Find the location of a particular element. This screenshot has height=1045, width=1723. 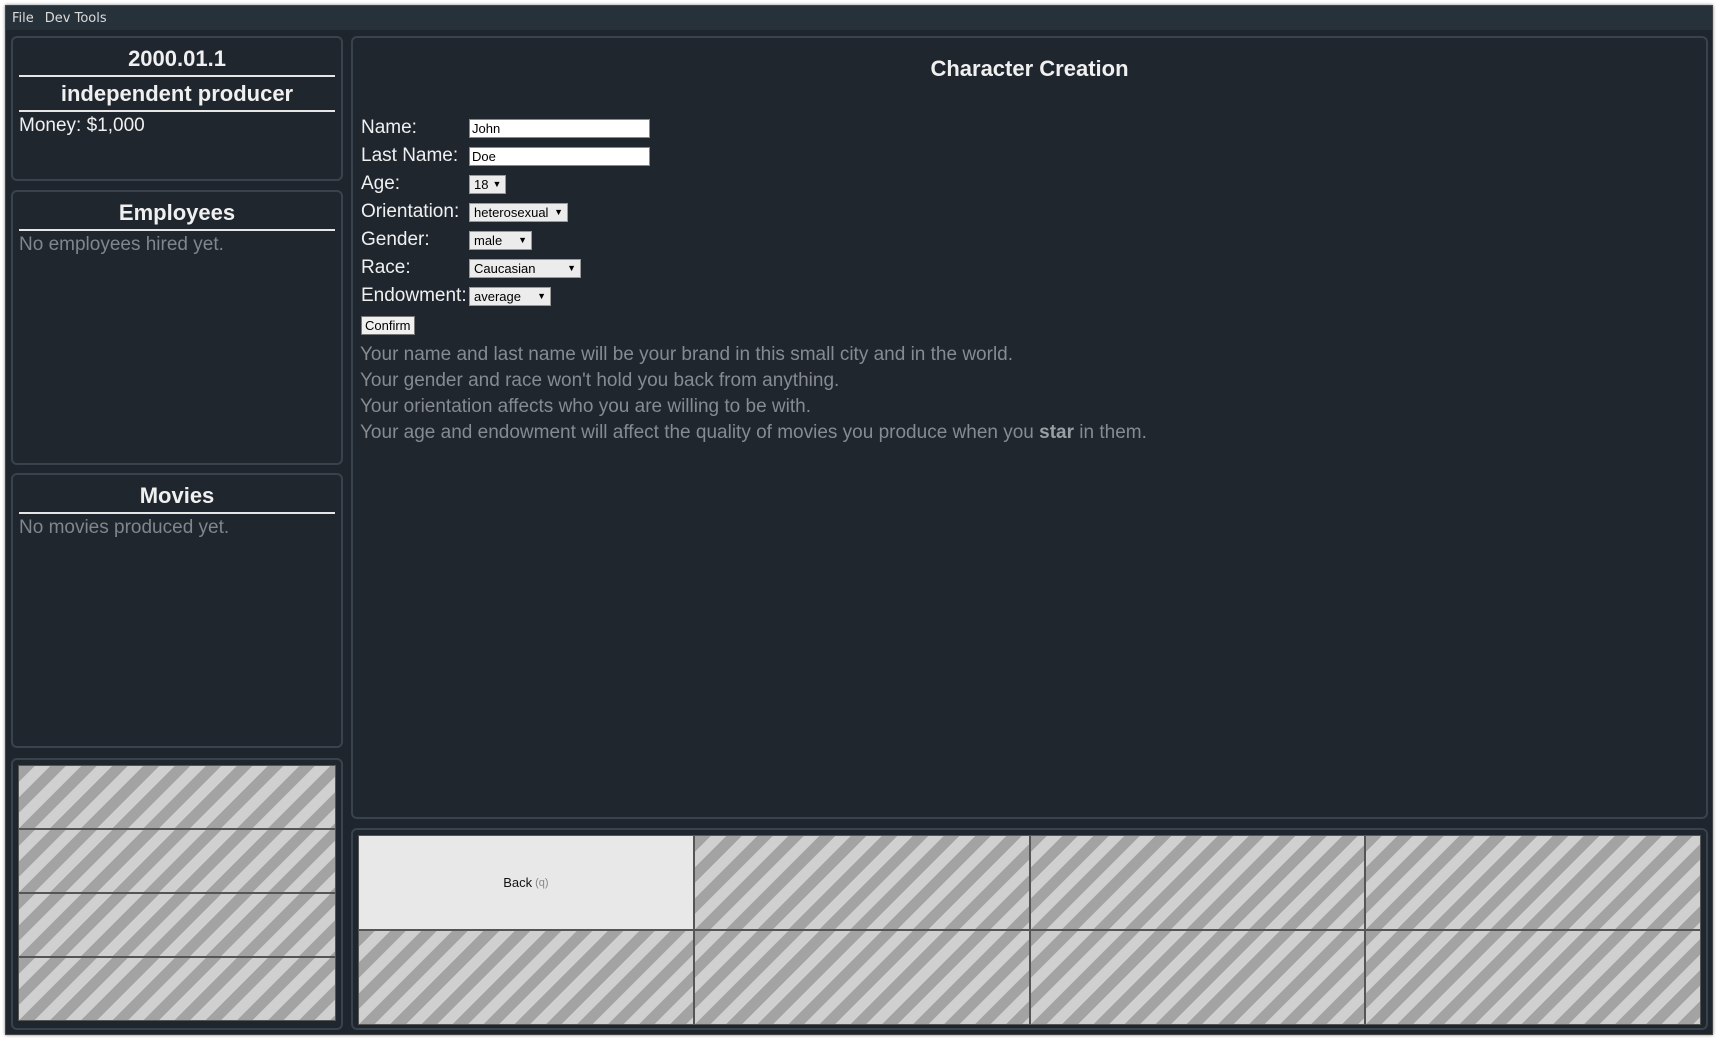

last-name-label: Last Name: is located at coordinates (410, 155).